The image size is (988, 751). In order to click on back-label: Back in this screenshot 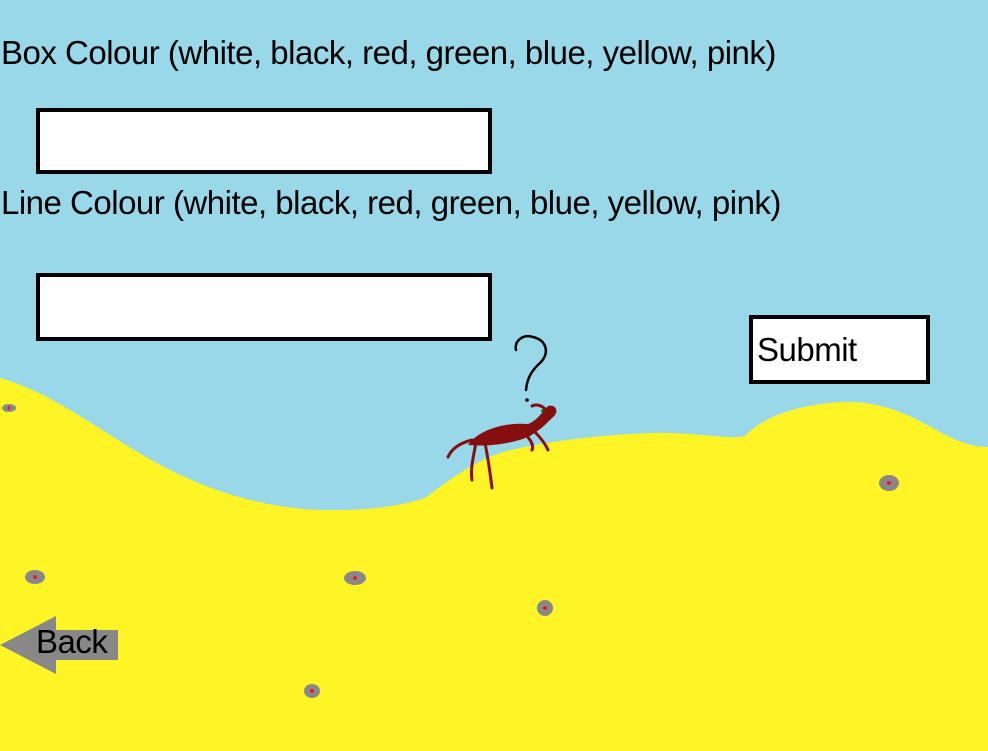, I will do `click(72, 641)`.